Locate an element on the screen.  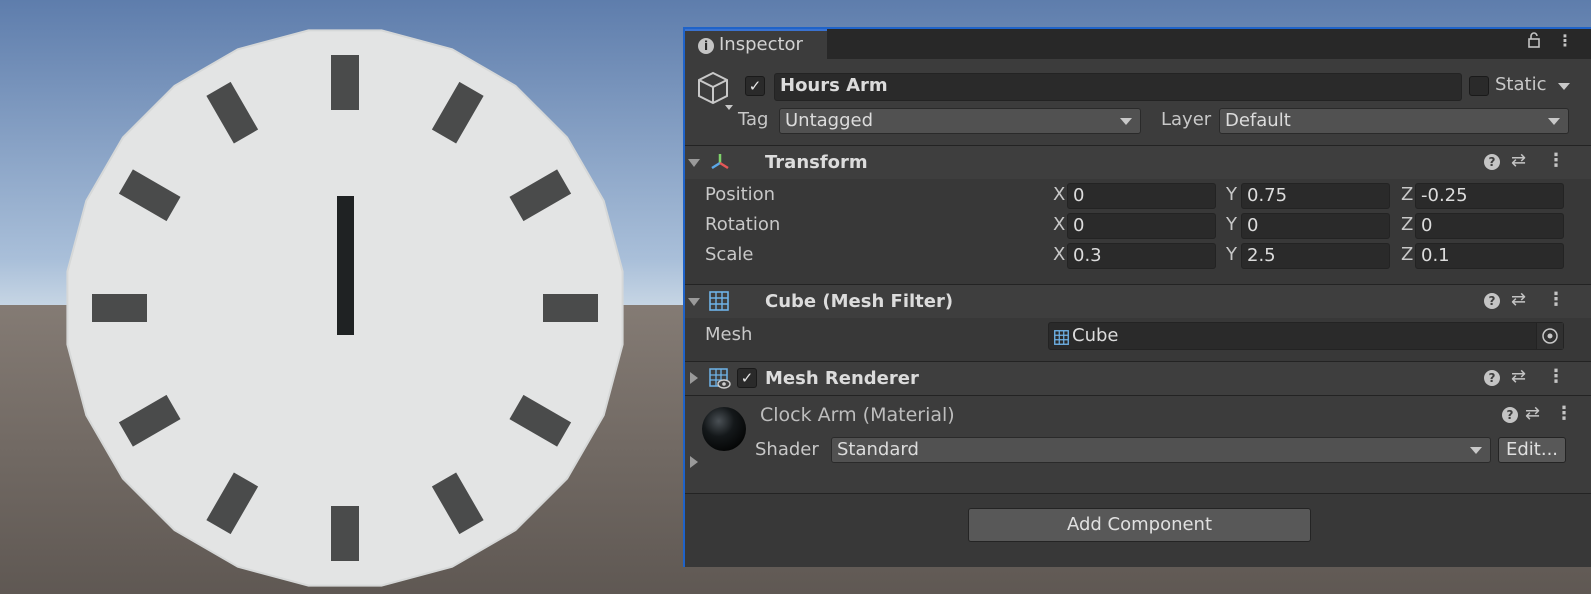
object-name-field: Hours Arm is located at coordinates (1118, 87).